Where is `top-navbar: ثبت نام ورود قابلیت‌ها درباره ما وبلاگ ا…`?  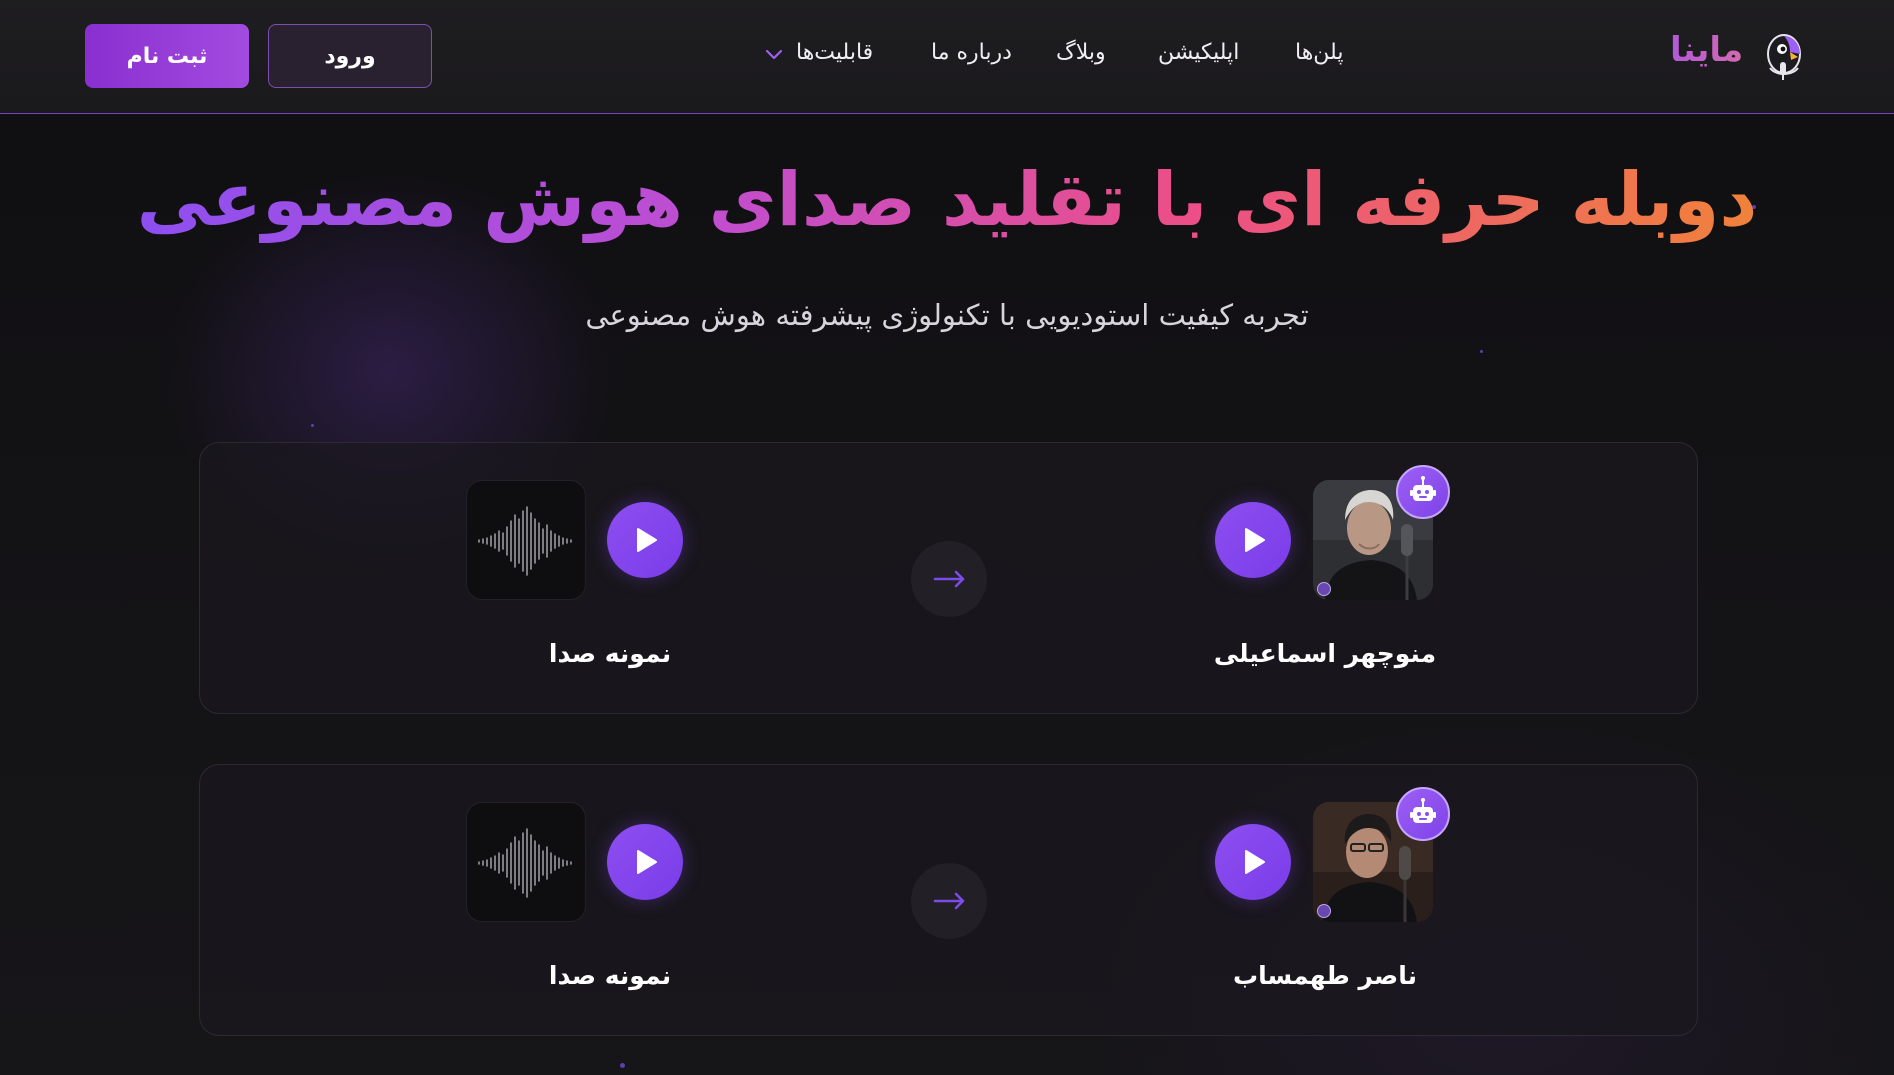
top-navbar: ثبت نام ورود قابلیت‌ها درباره ما وبلاگ ا… is located at coordinates (947, 57).